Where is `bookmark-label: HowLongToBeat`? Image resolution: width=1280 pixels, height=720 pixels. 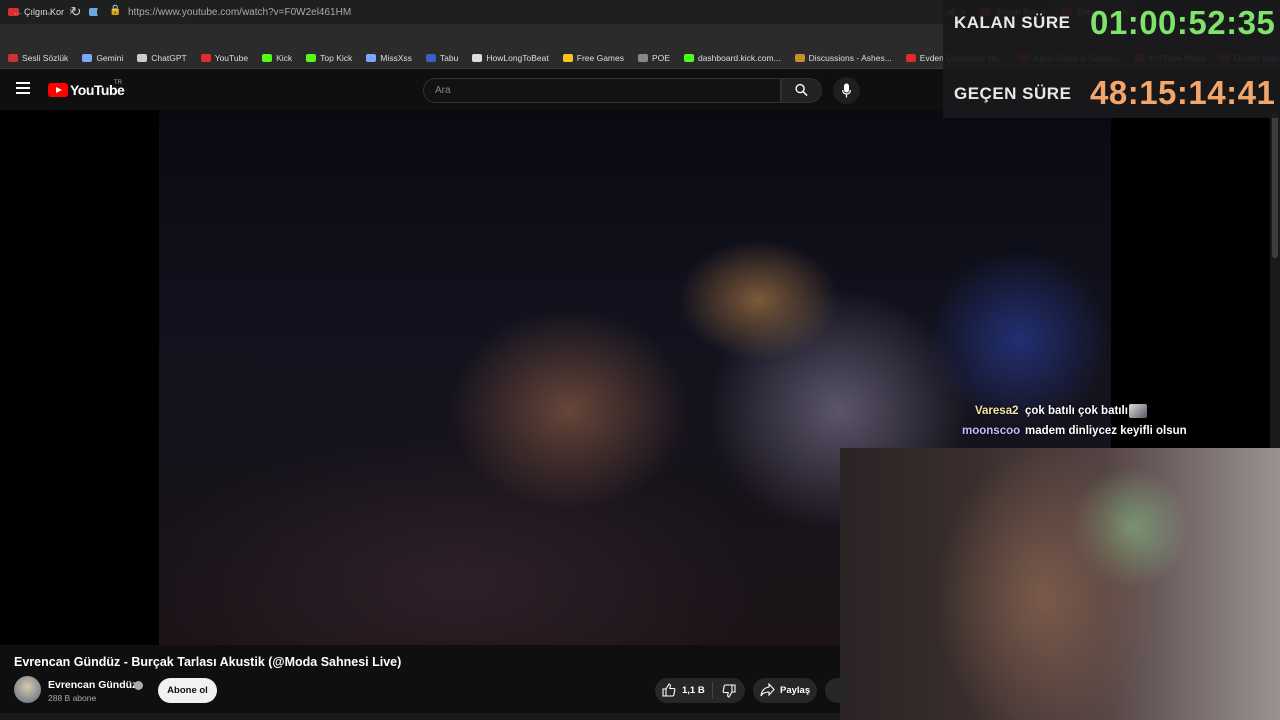 bookmark-label: HowLongToBeat is located at coordinates (517, 58).